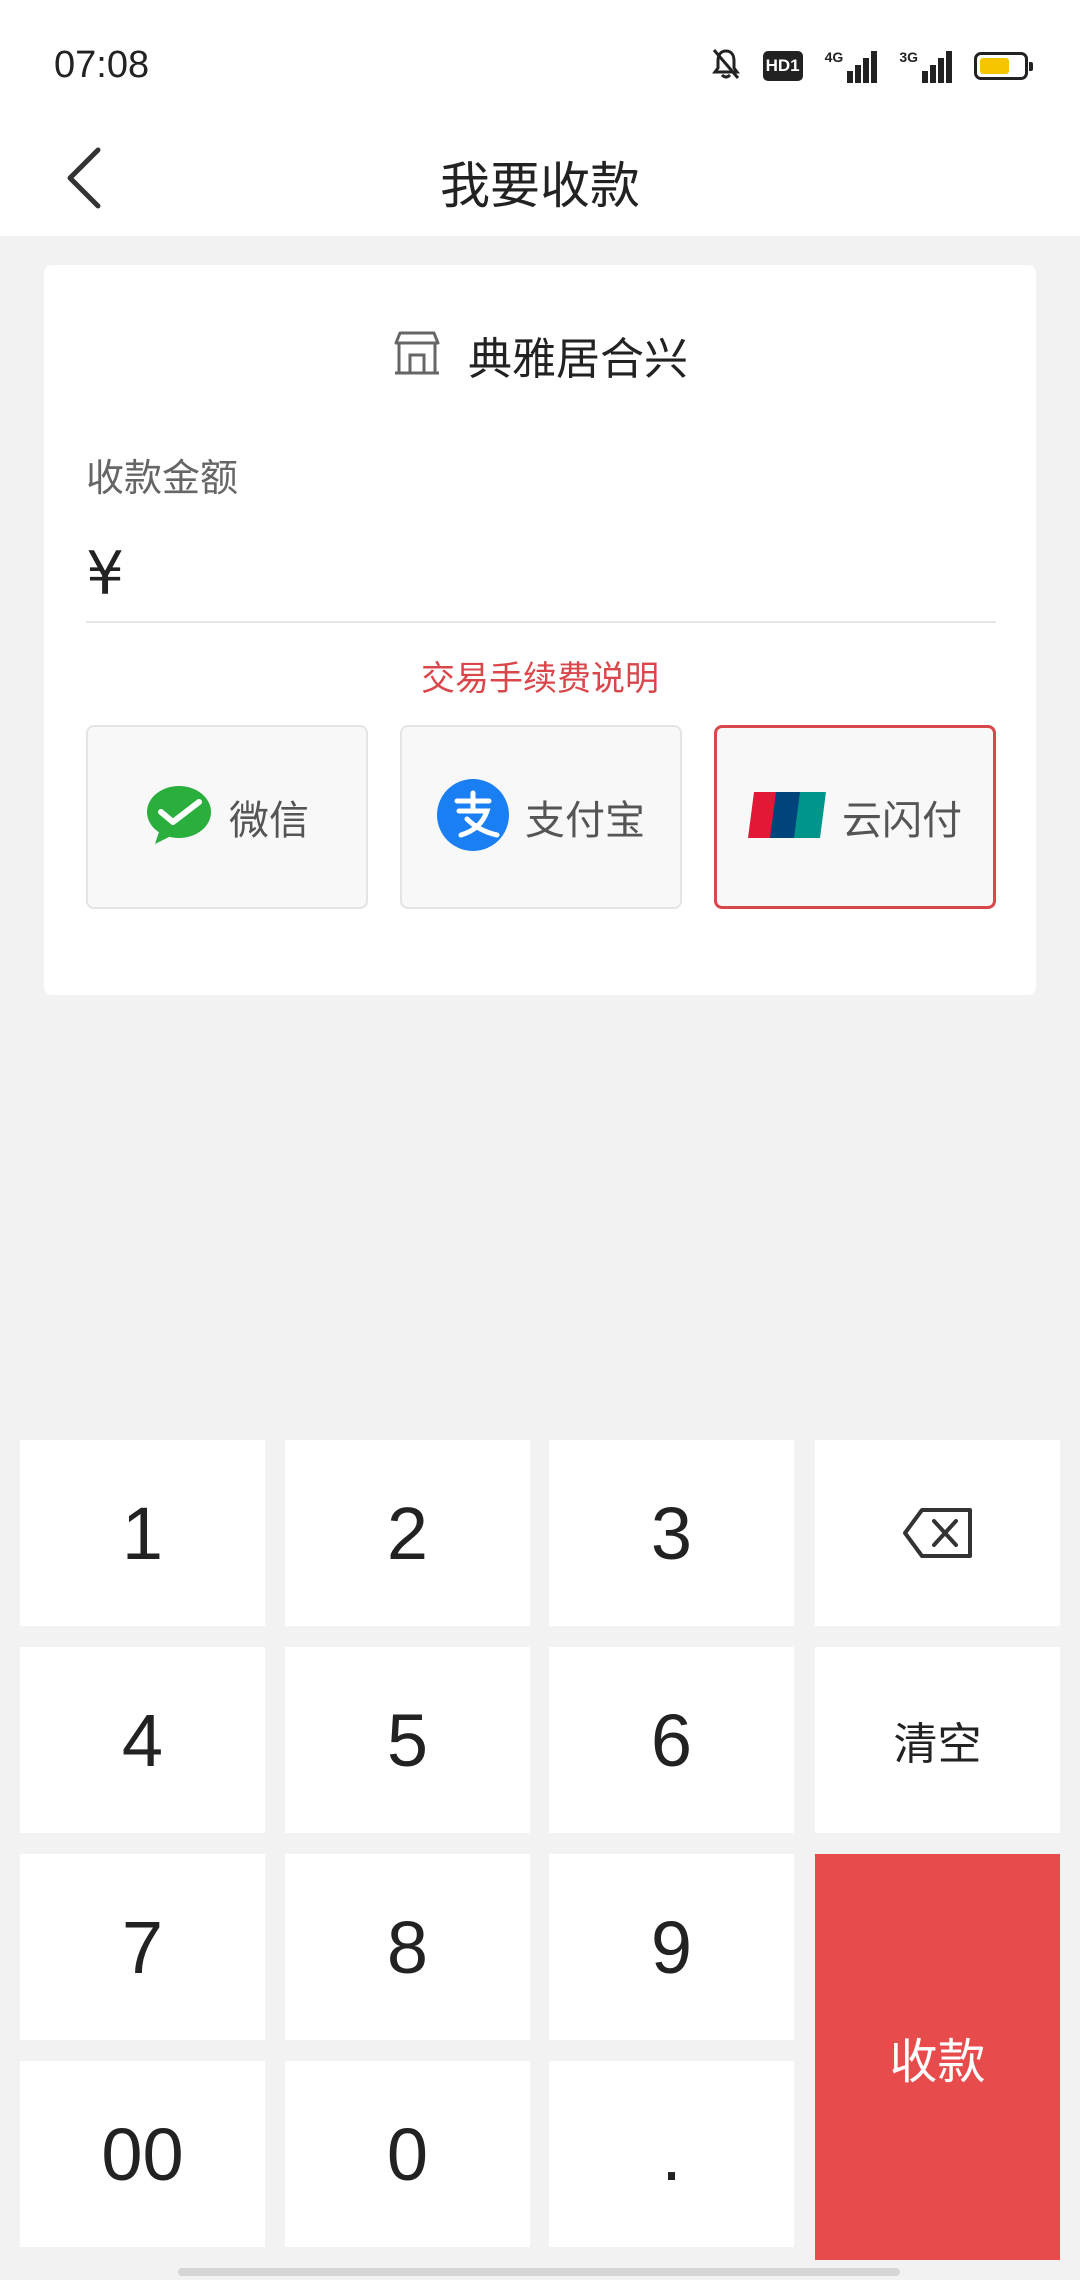 Image resolution: width=1080 pixels, height=2280 pixels. I want to click on pay-method-unionpay: 云闪付, so click(855, 817).